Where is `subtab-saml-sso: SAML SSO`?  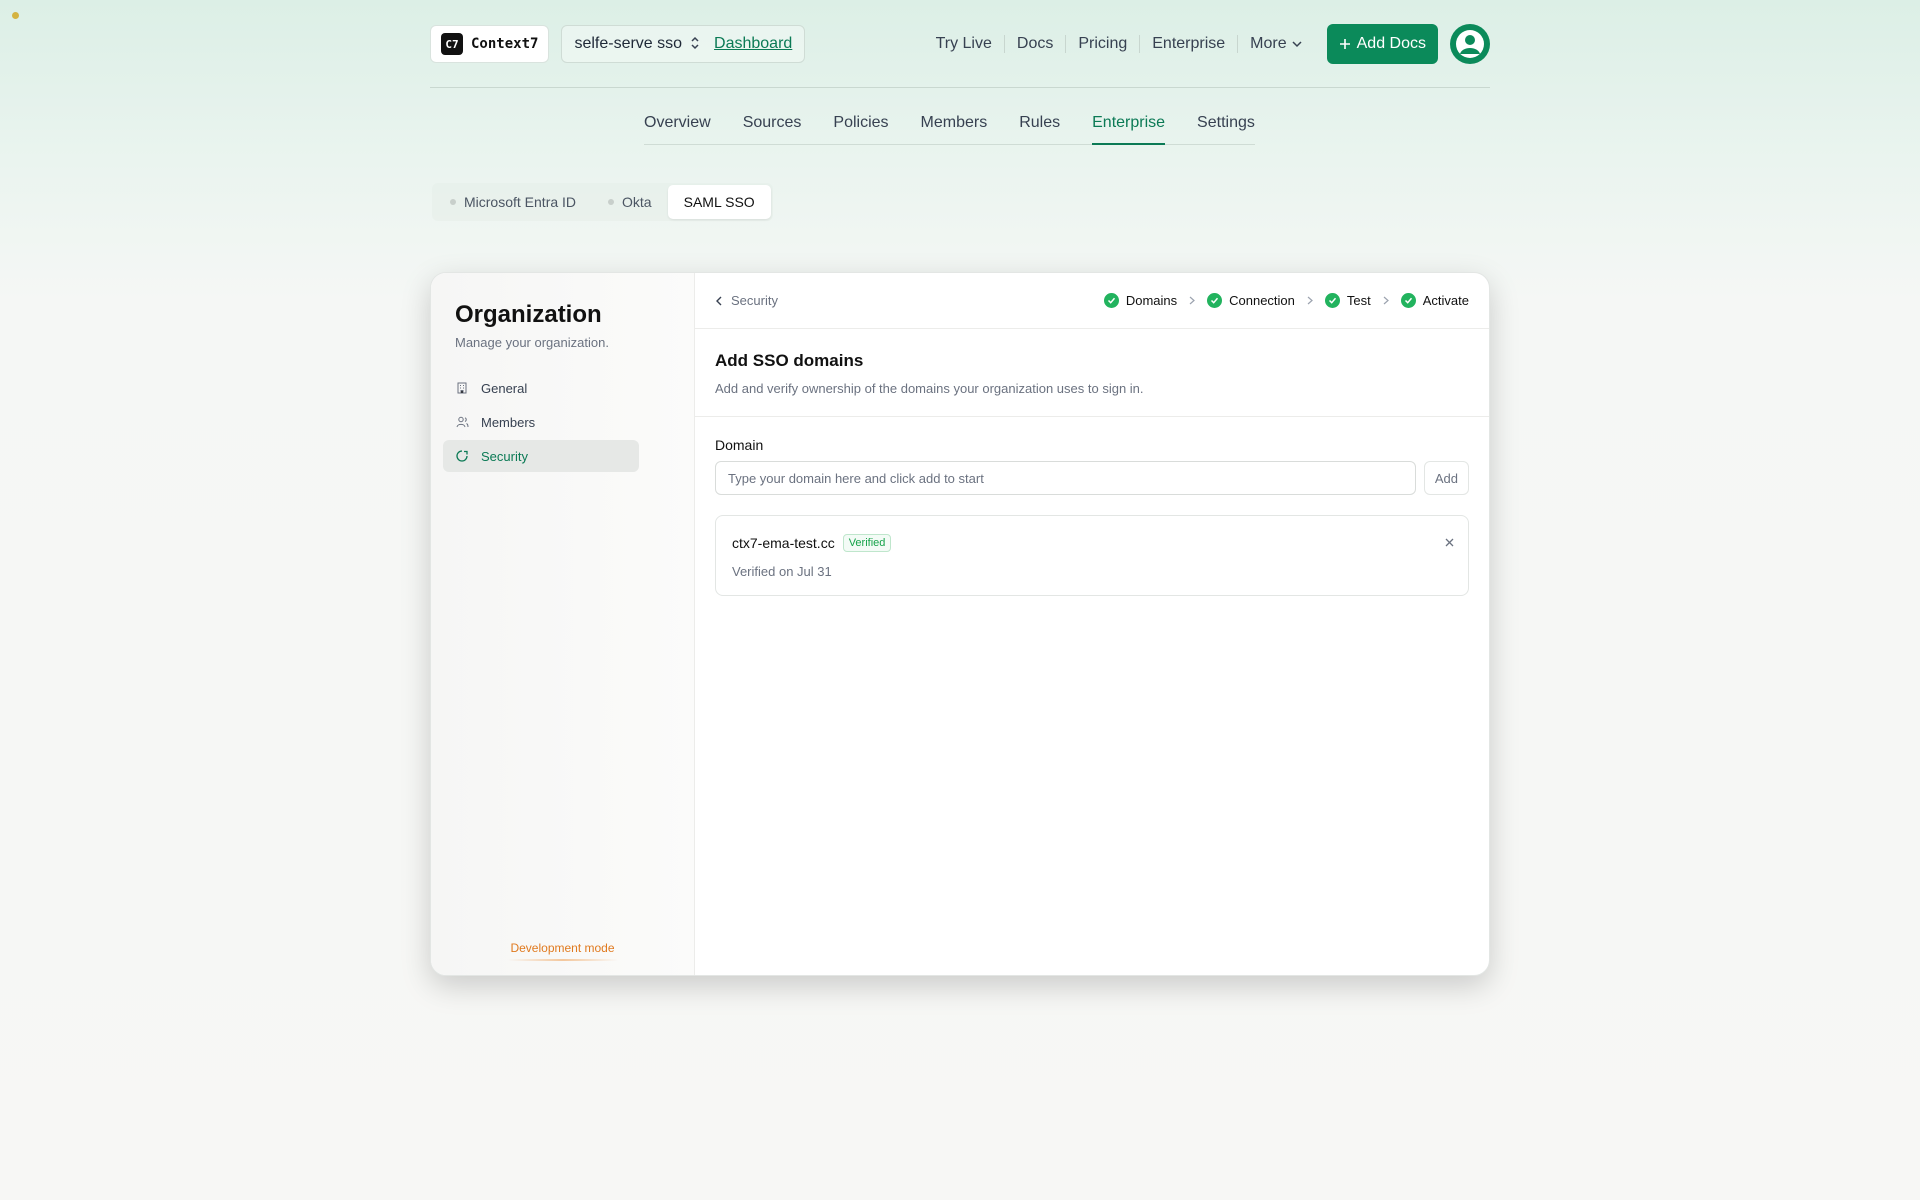
subtab-saml-sso: SAML SSO is located at coordinates (719, 202).